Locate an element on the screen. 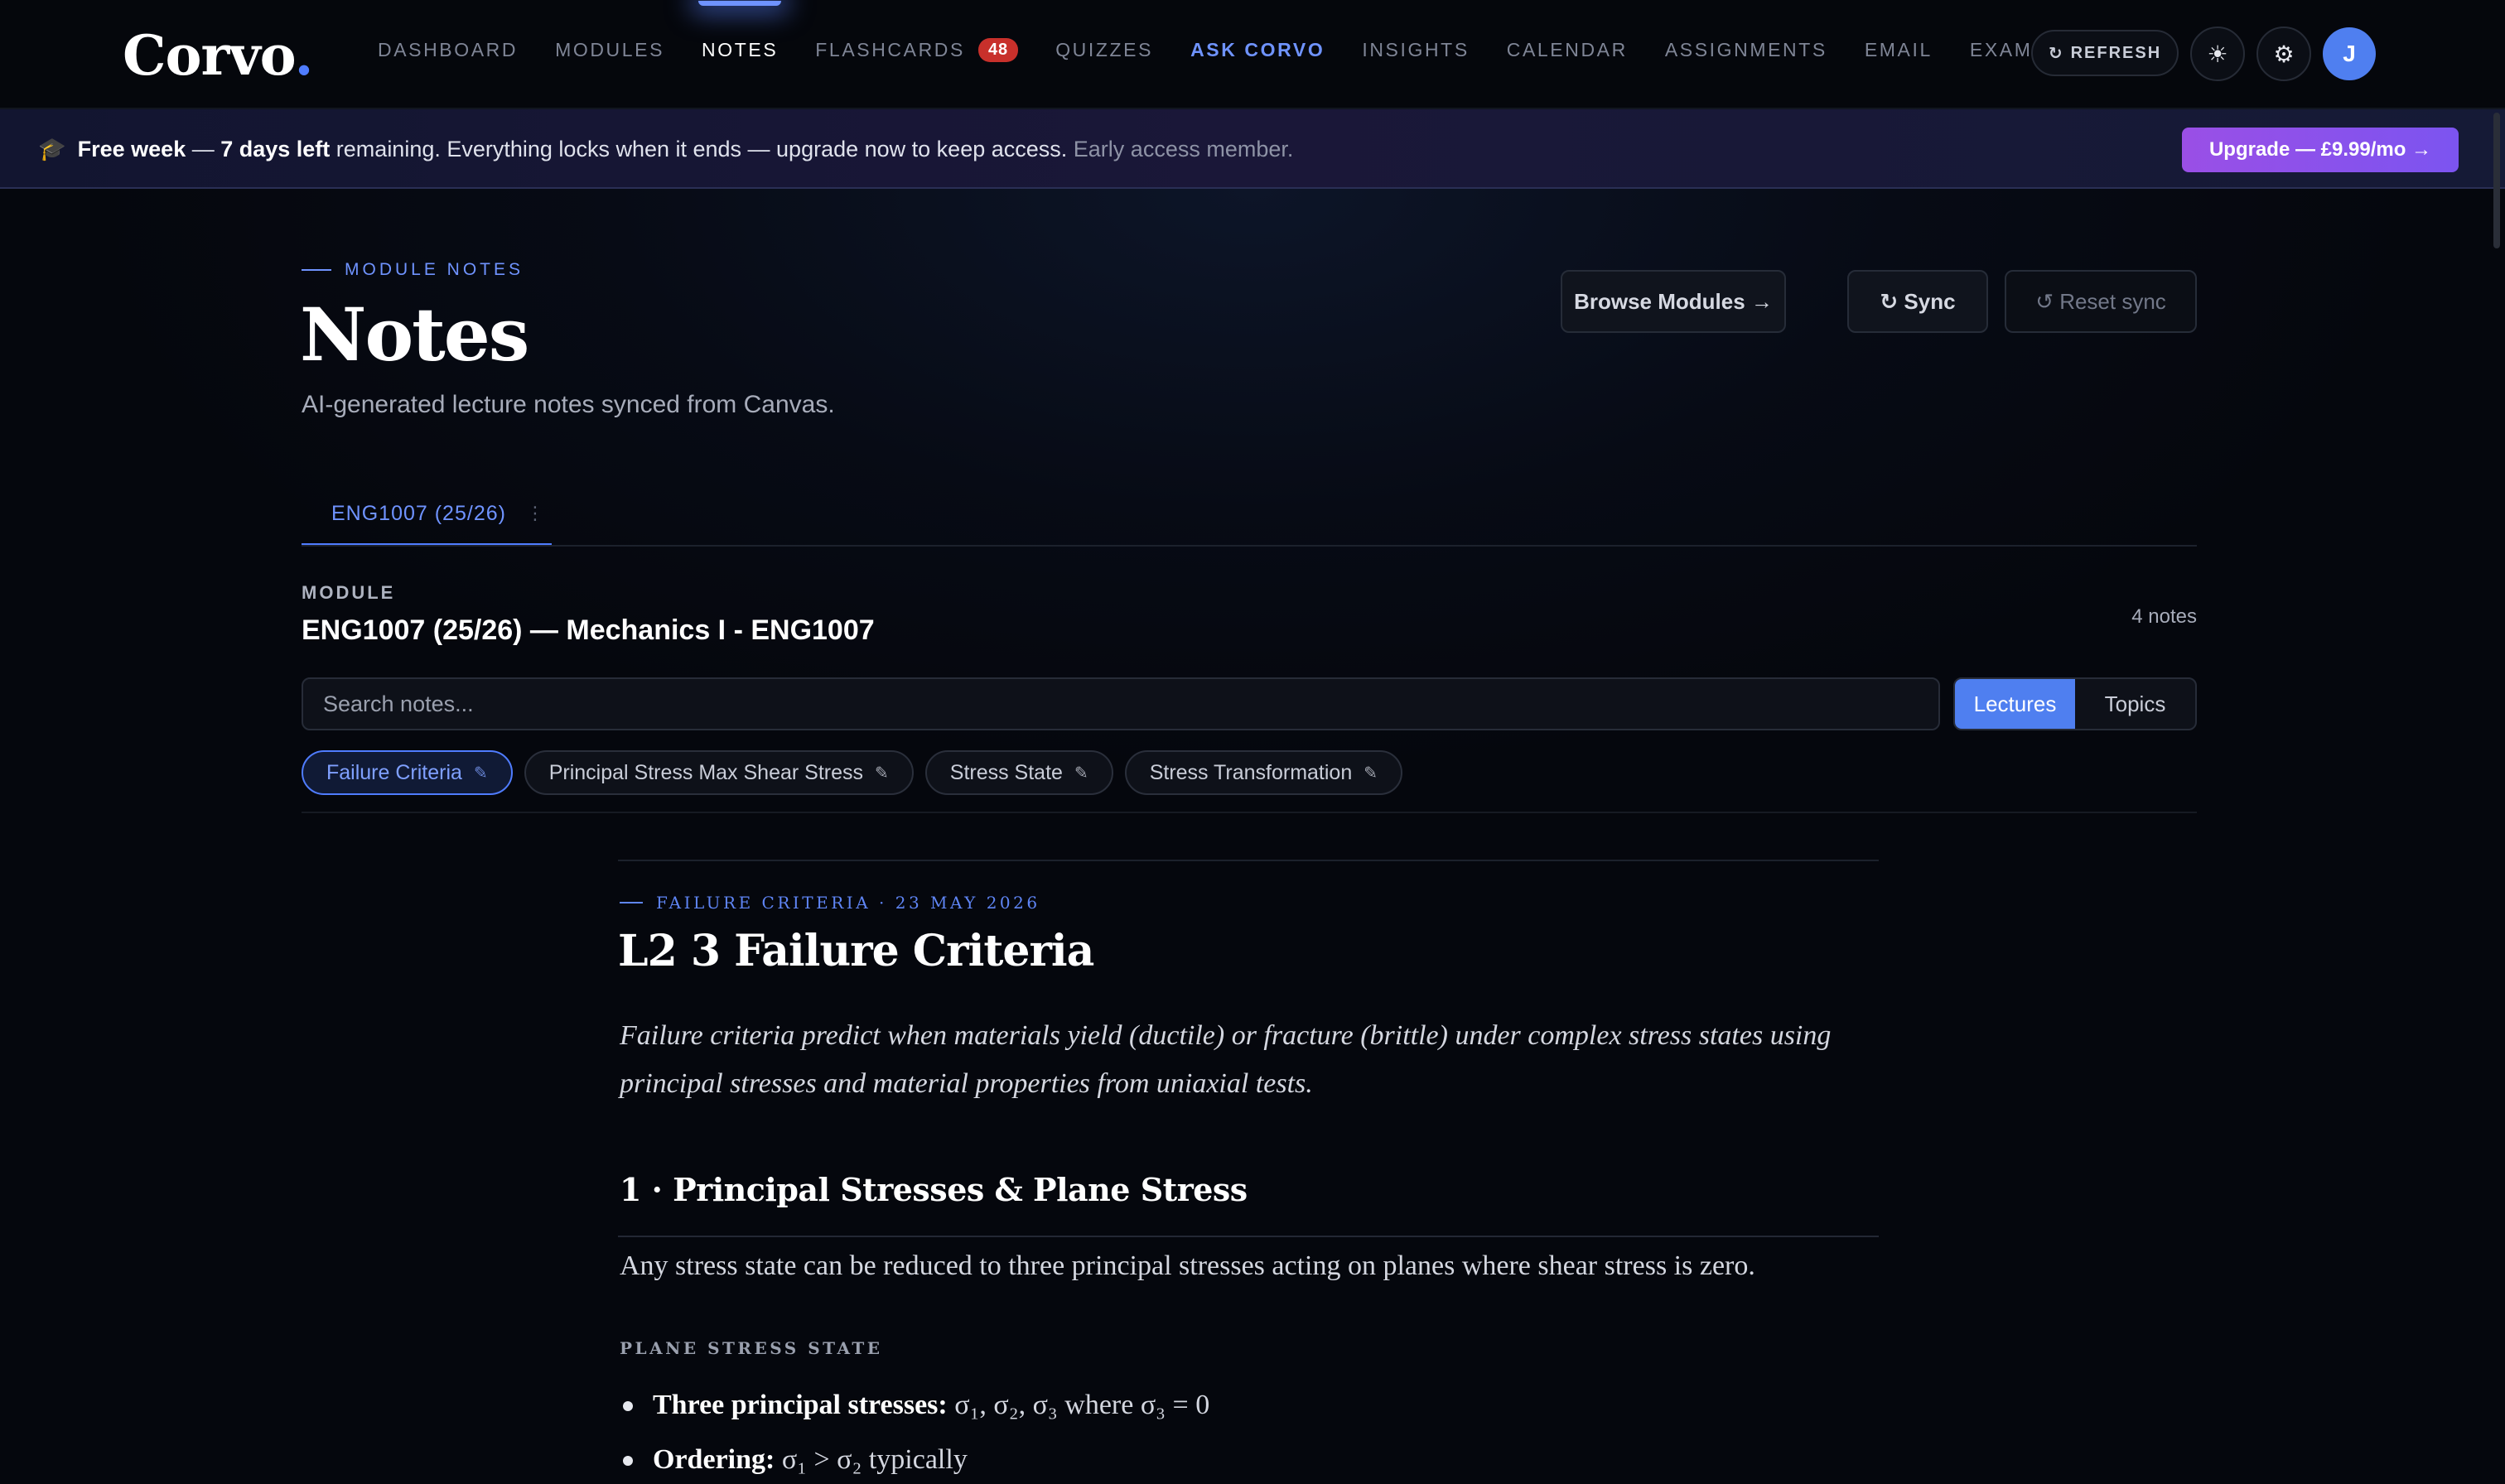  list-item: Ordering: σ₁ > σ₂ typically is located at coordinates (914, 1461).